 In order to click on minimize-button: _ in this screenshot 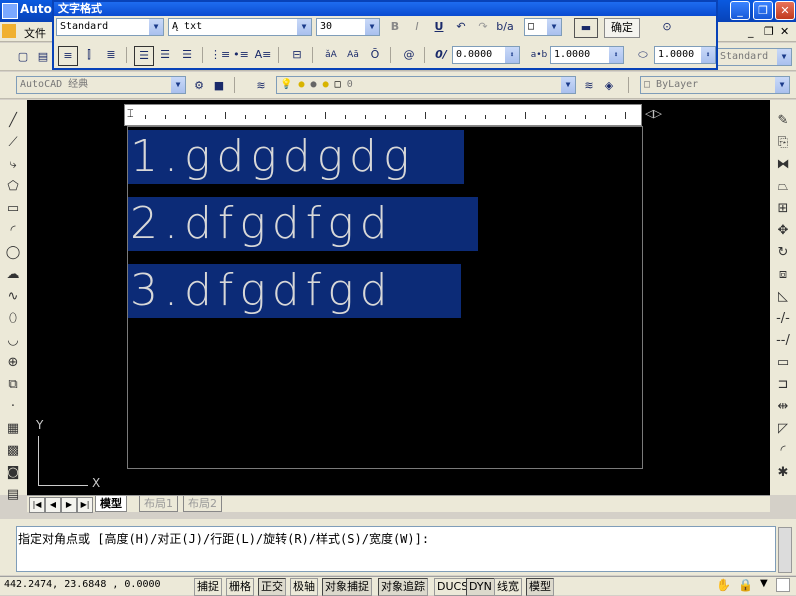, I will do `click(740, 10)`.